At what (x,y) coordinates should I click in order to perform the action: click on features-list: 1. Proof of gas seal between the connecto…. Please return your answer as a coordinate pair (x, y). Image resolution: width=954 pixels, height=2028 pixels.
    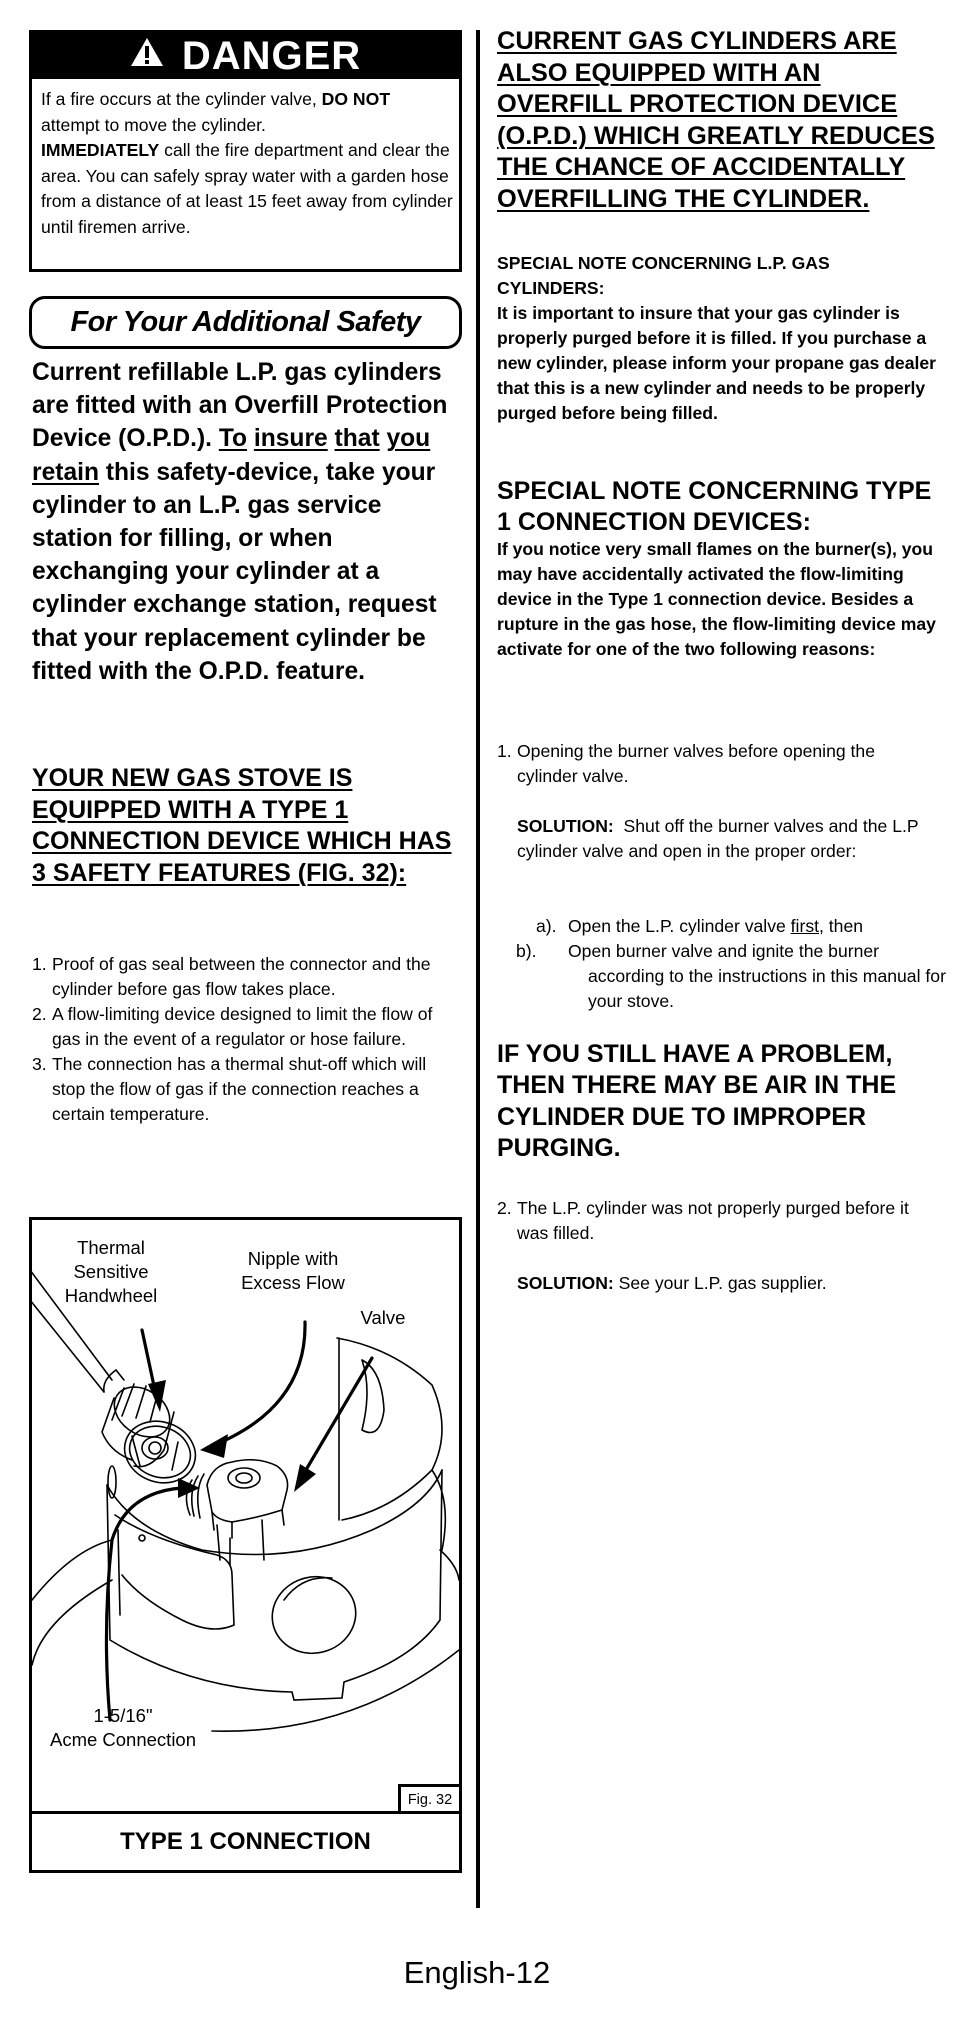
    Looking at the image, I should click on (247, 1039).